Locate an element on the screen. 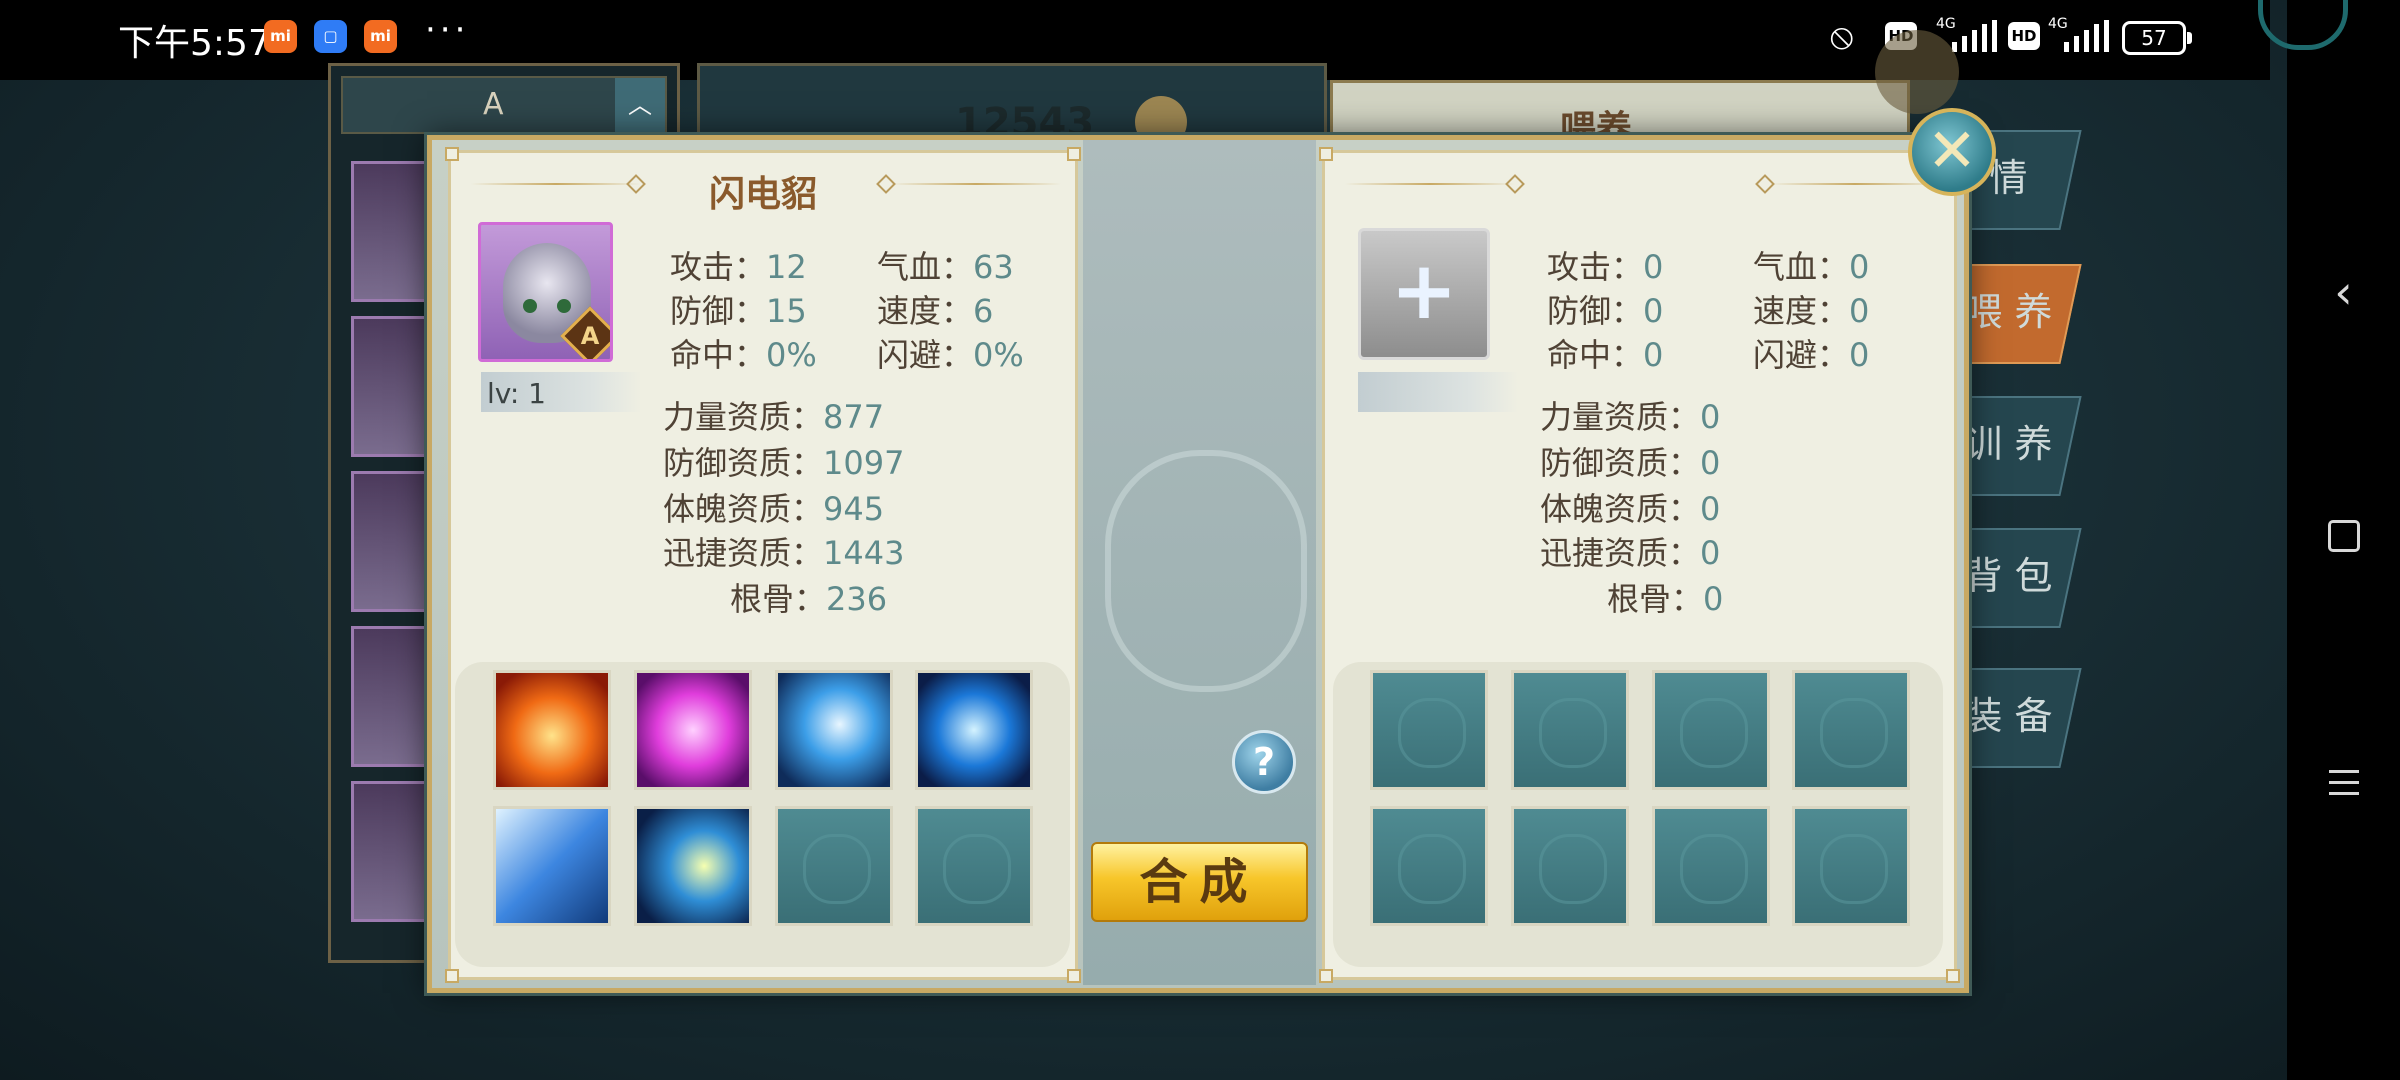  stat-hit: 命中：0% is located at coordinates (743, 355).